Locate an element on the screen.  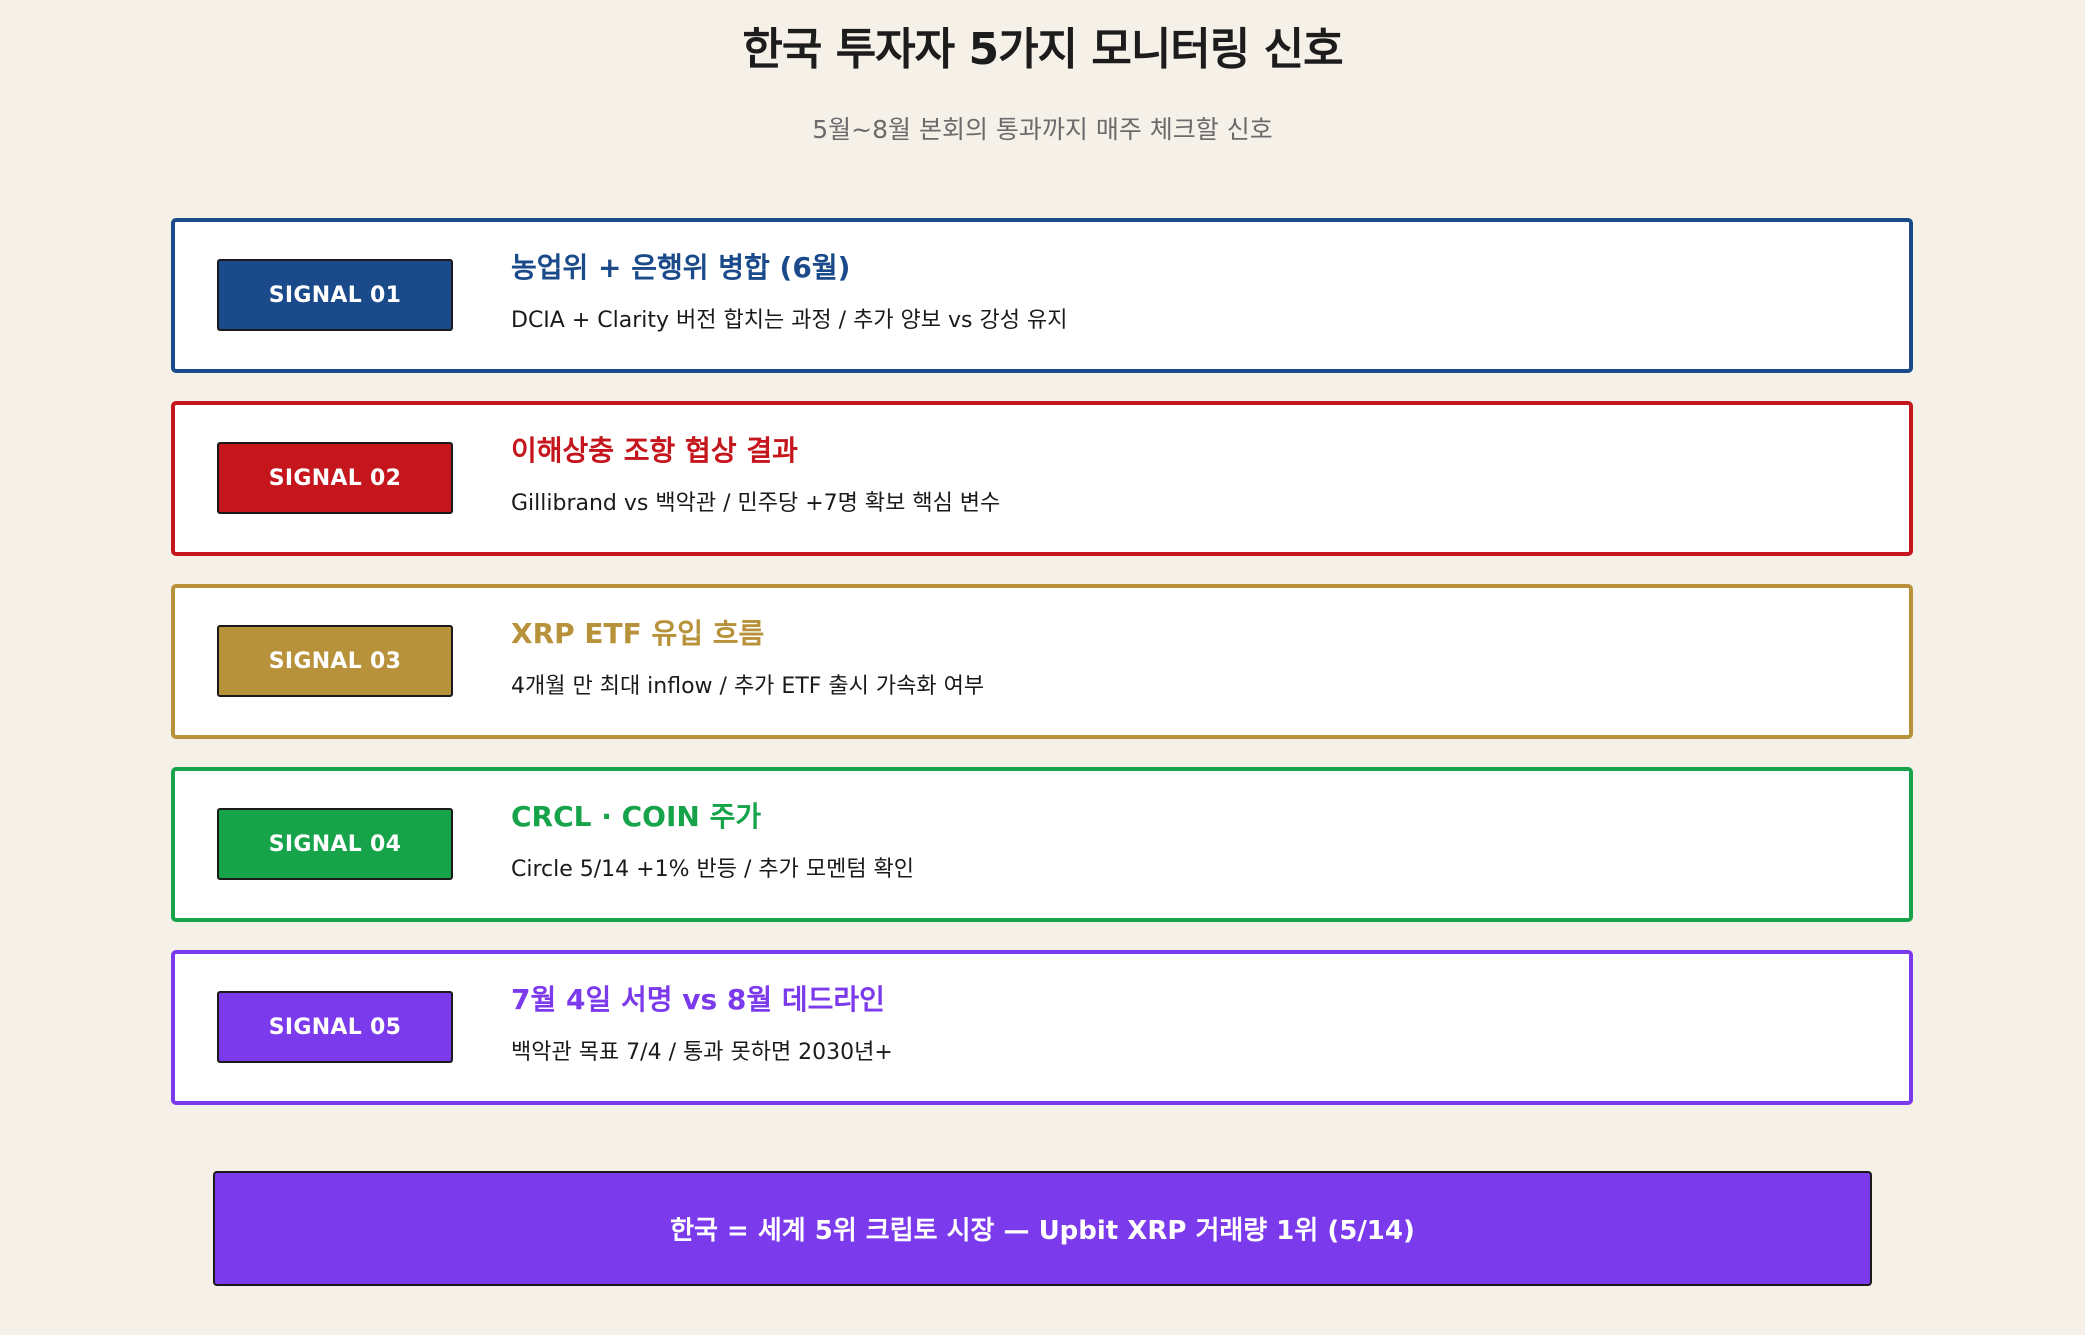
signal-badge: SIGNAL 02 is located at coordinates (335, 478).